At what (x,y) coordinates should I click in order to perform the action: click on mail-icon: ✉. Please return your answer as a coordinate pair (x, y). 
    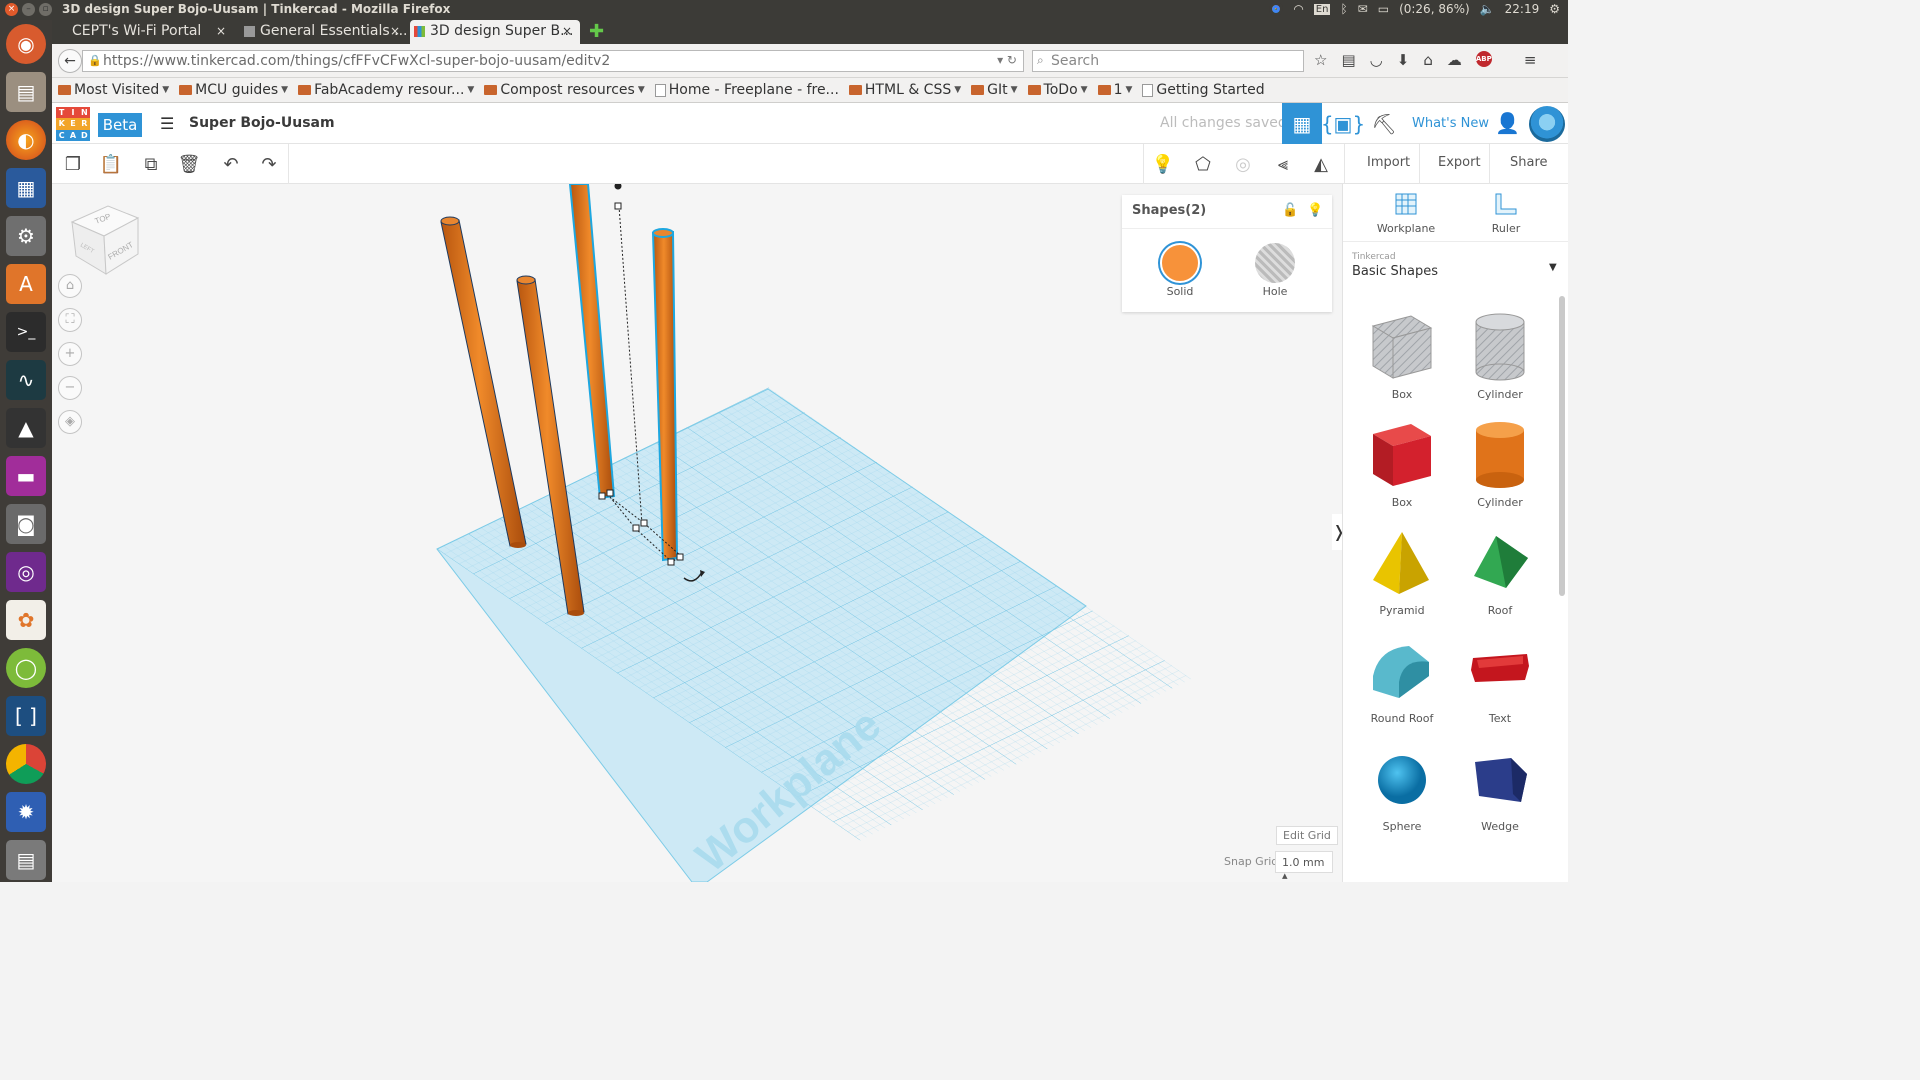
    Looking at the image, I should click on (1363, 9).